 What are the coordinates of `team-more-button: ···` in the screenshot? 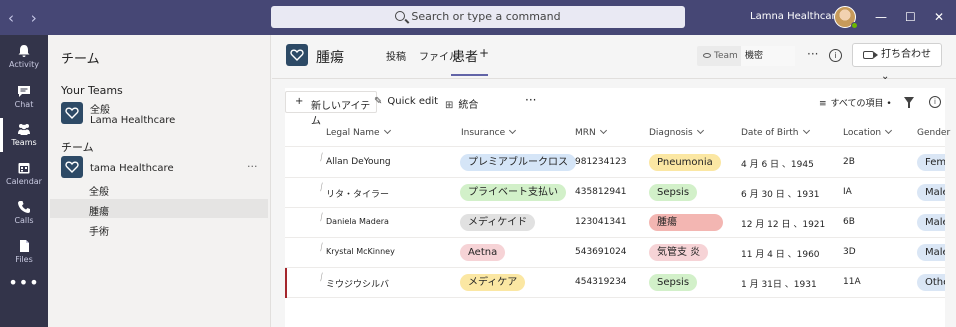 It's located at (252, 166).